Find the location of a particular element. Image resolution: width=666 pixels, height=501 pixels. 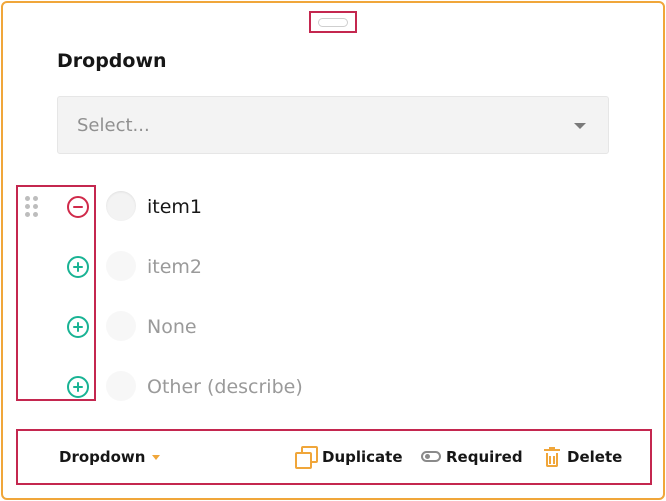

trash-icon is located at coordinates (552, 458).